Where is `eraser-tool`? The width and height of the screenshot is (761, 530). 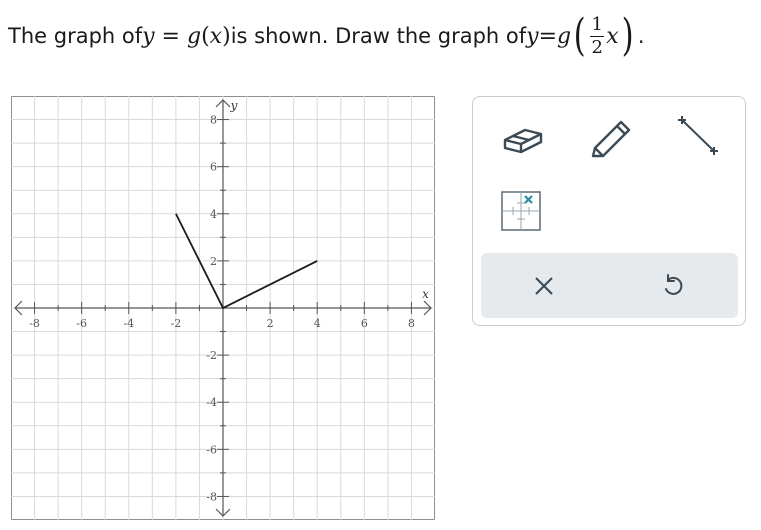
eraser-tool is located at coordinates (522, 139).